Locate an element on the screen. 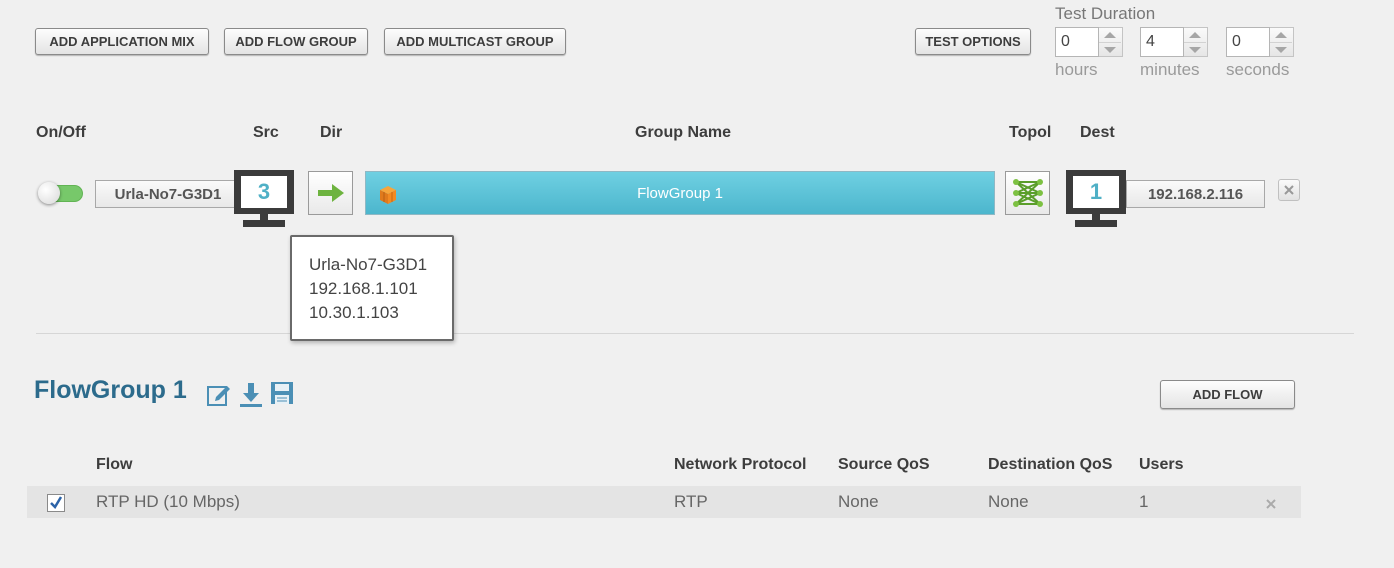  test-duration-label: Test Duration is located at coordinates (1105, 13).